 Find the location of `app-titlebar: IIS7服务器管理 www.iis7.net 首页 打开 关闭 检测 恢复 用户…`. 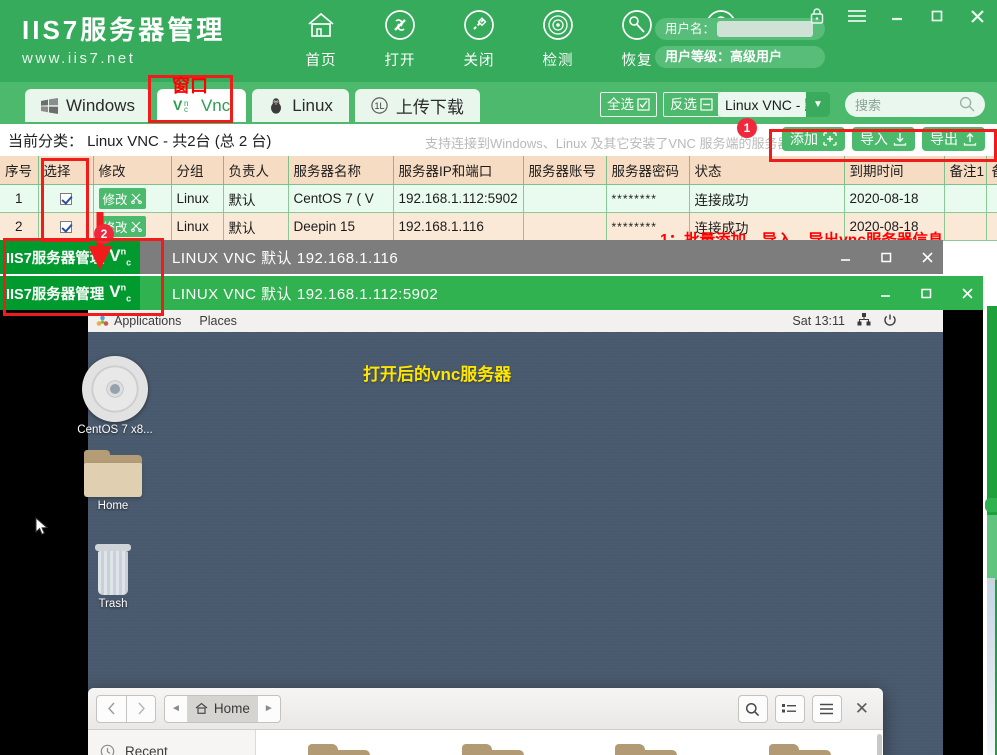

app-titlebar: IIS7服务器管理 www.iis7.net 首页 打开 关闭 检测 恢复 用户… is located at coordinates (498, 41).